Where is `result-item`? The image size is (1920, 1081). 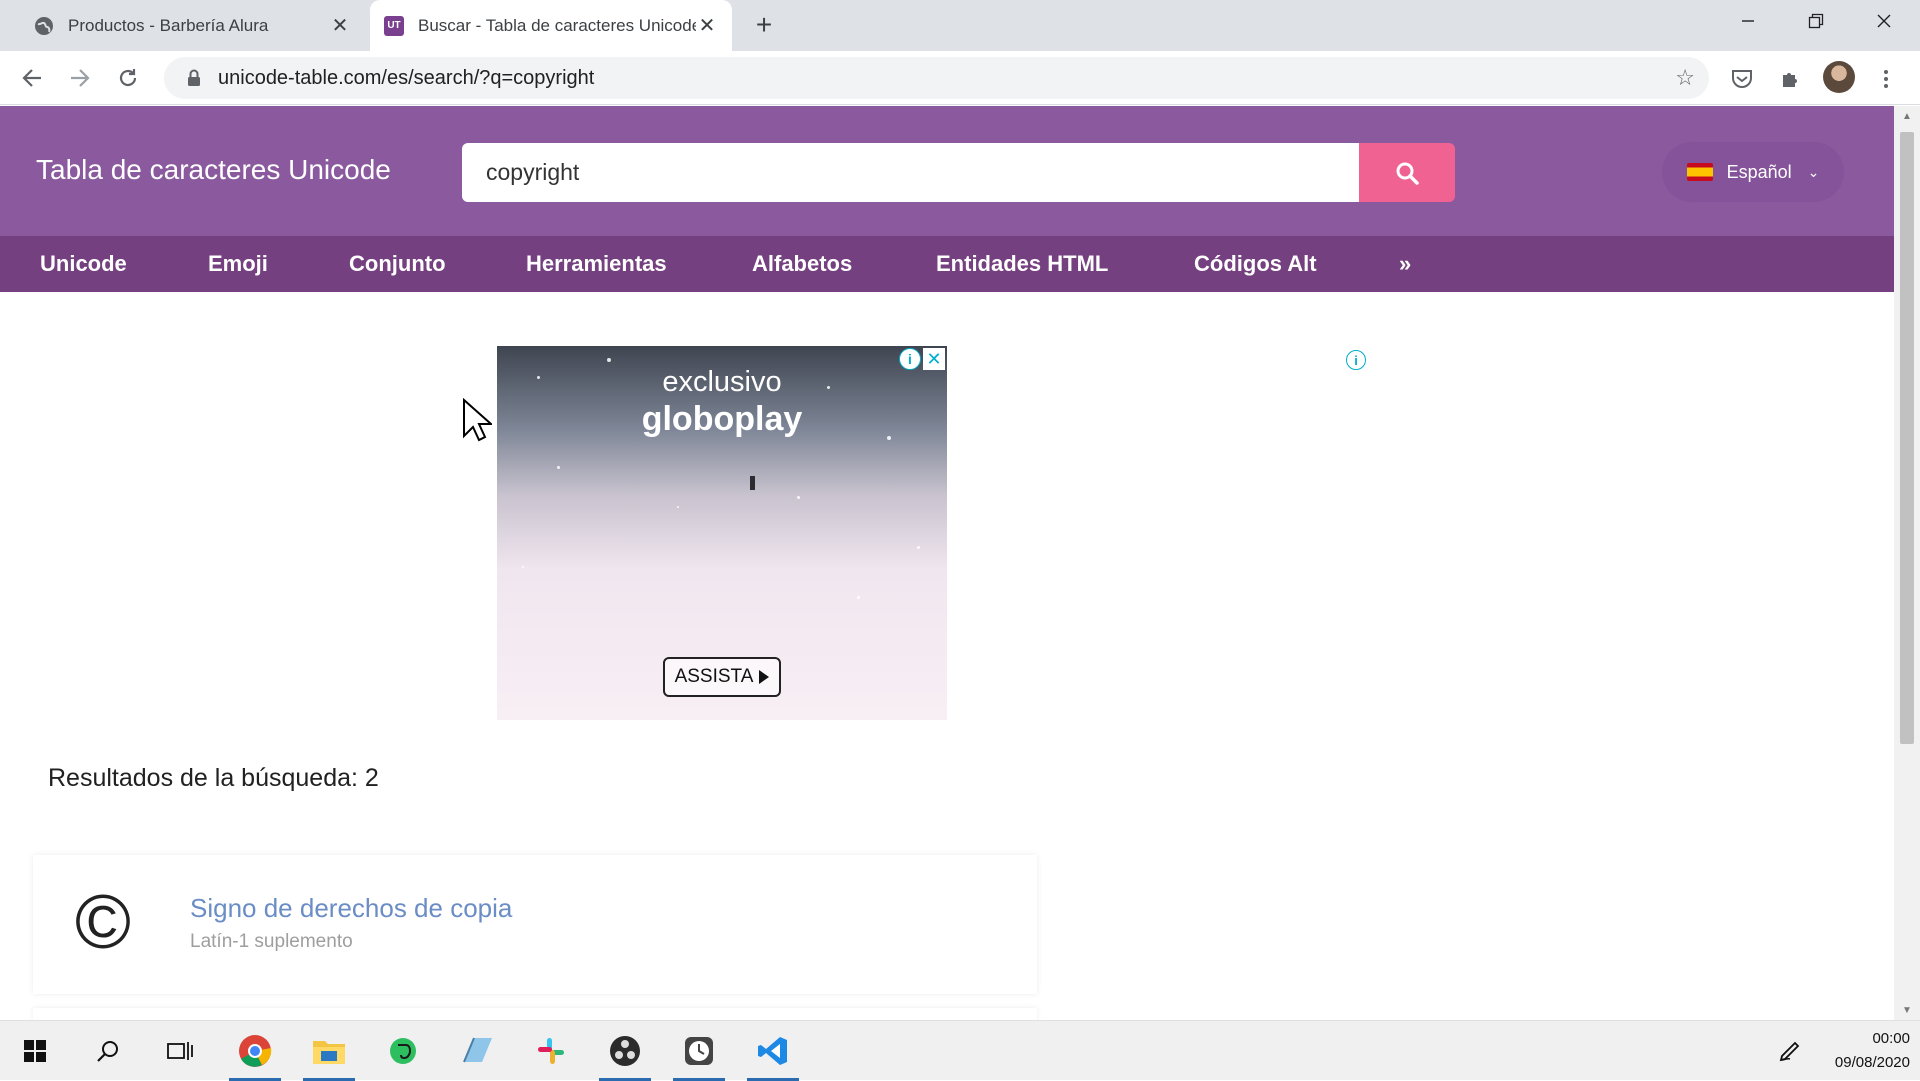
result-item is located at coordinates (535, 1014).